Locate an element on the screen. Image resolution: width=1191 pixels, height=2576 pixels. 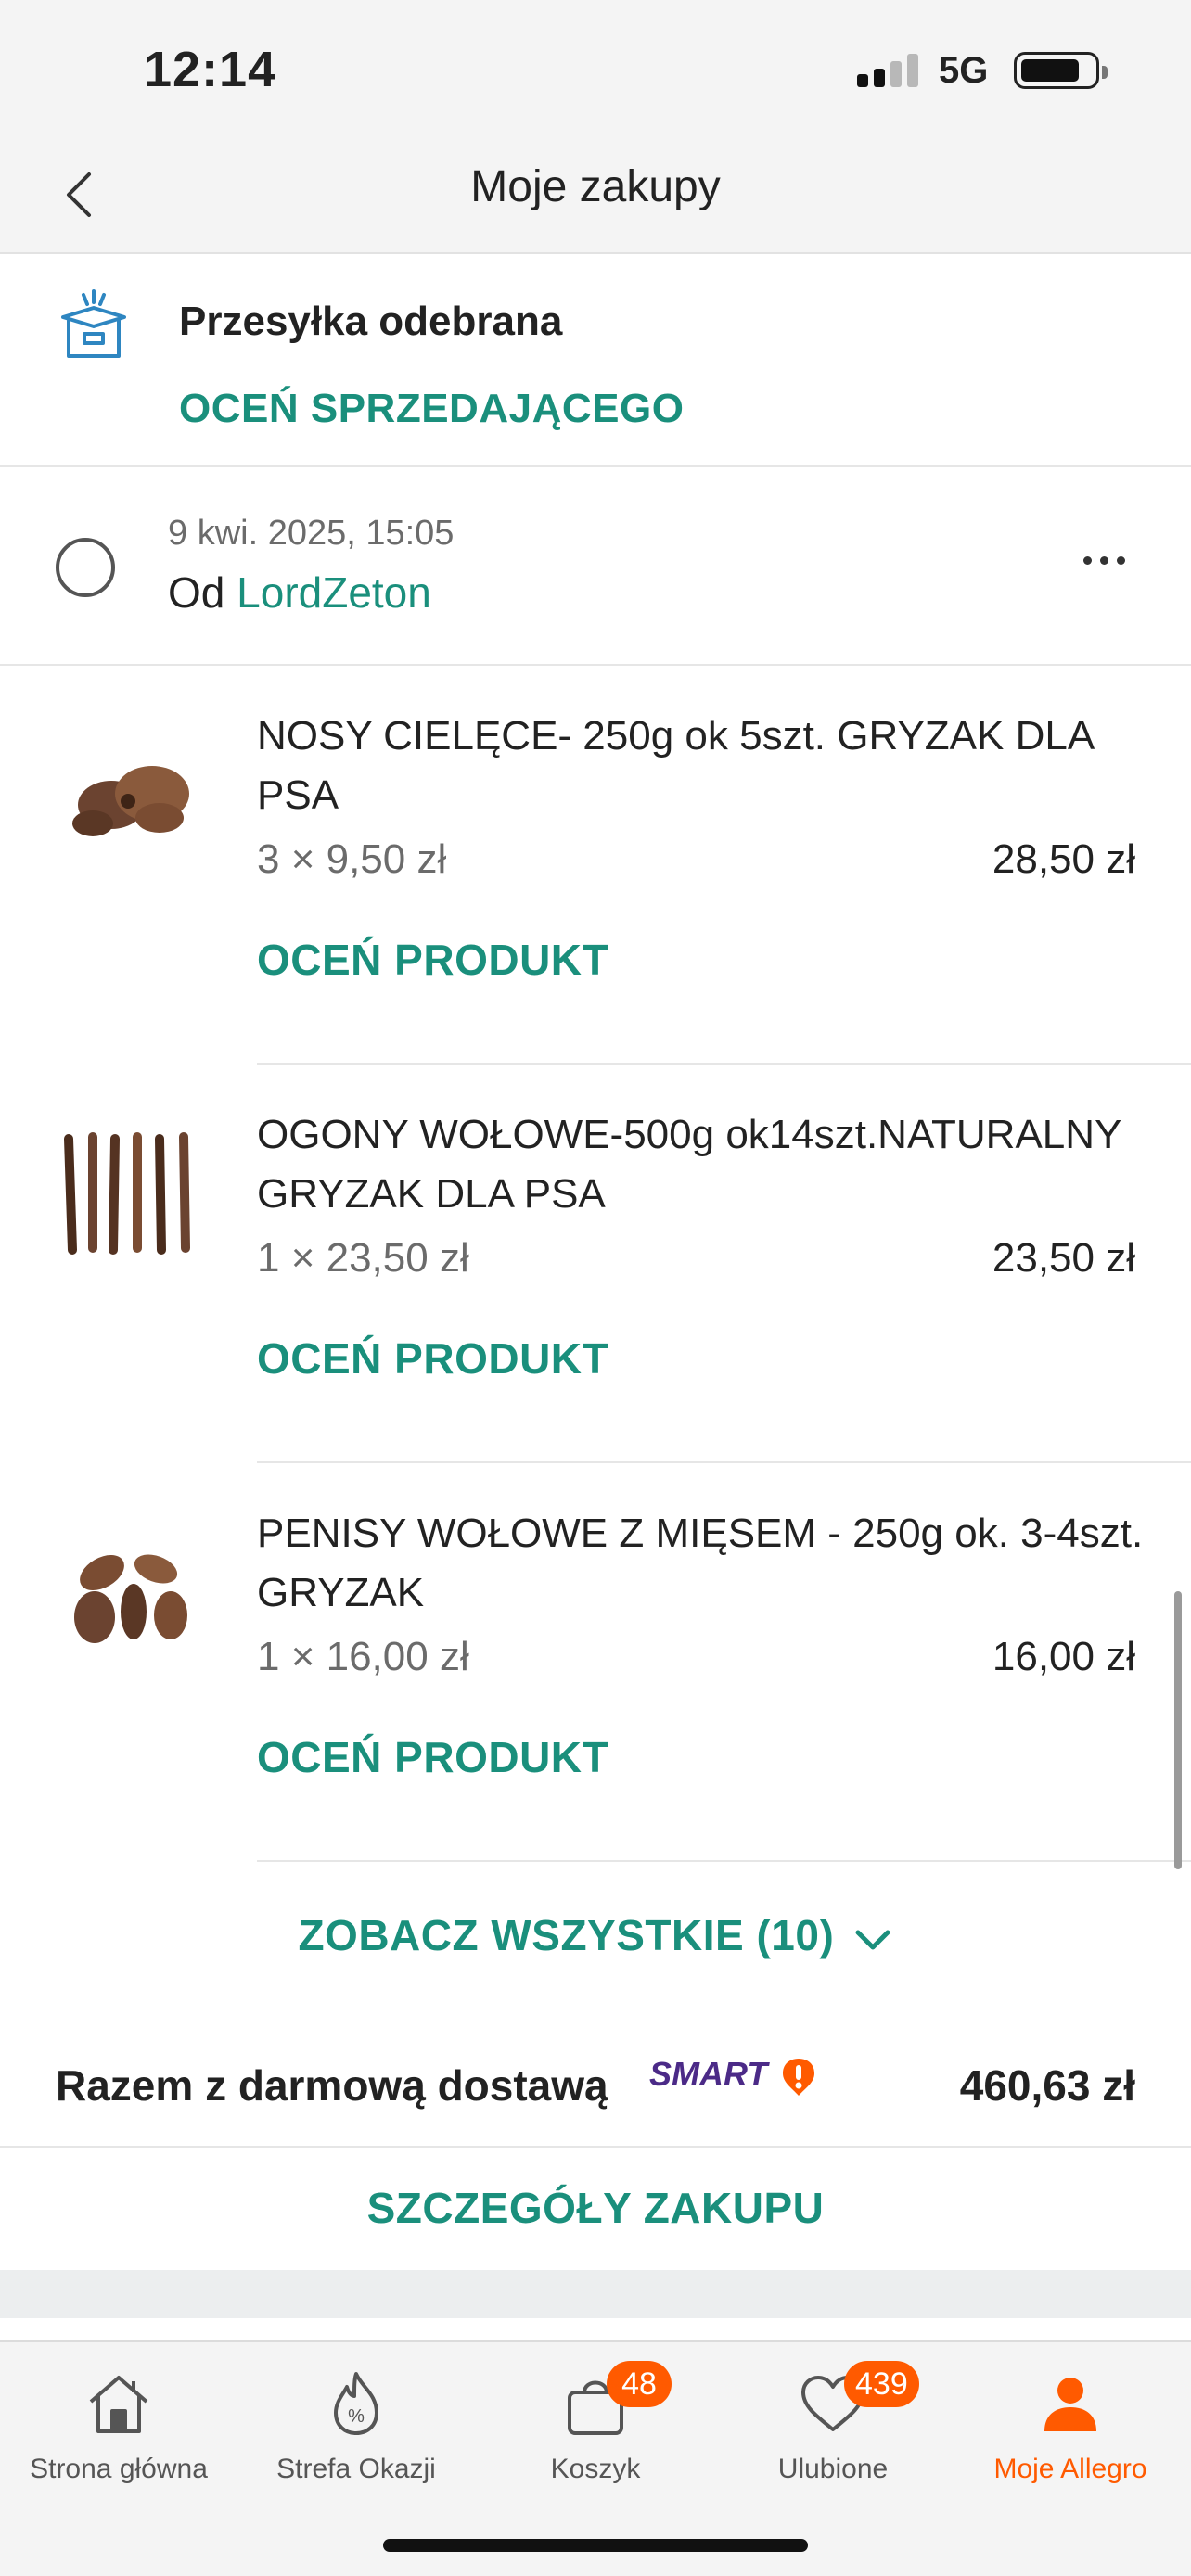
seller-prefix: Od is located at coordinates (196, 592).